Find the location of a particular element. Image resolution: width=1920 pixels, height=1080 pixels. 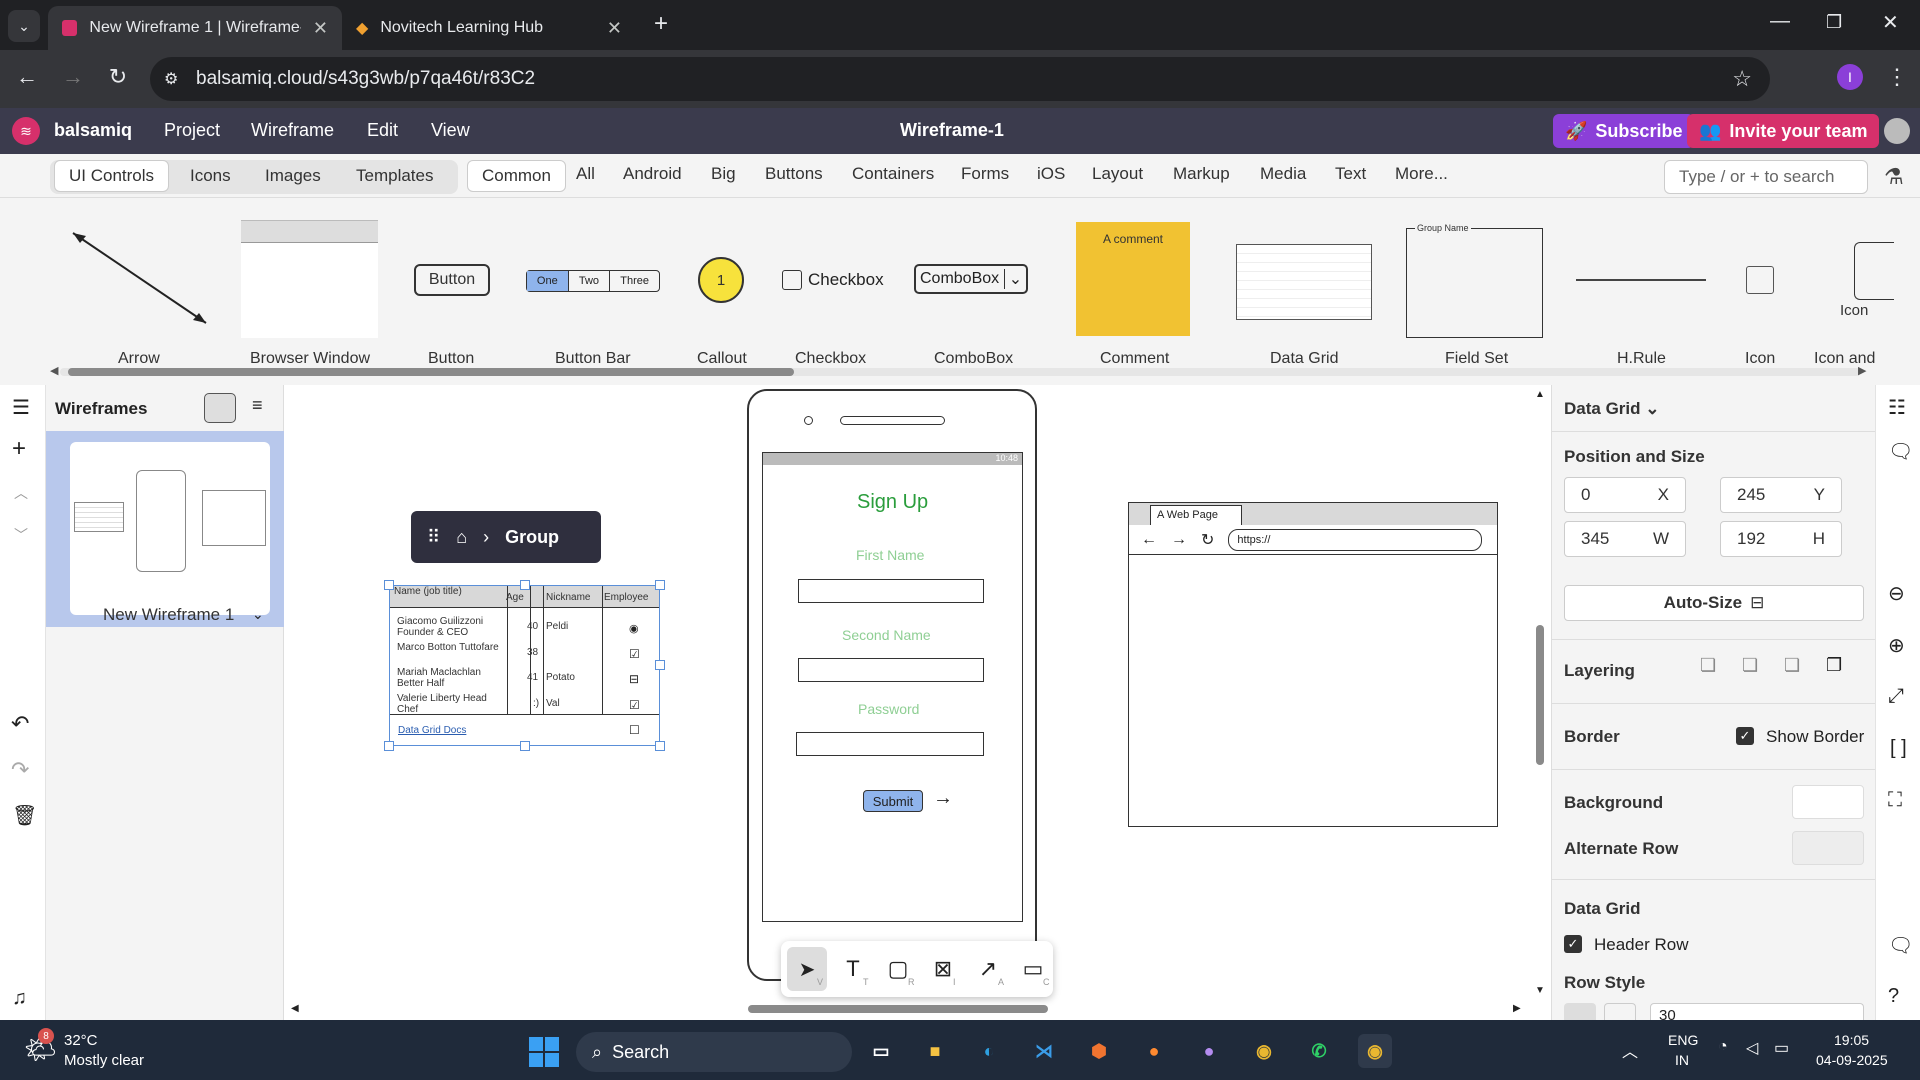

file-explorer-icon: ■ is located at coordinates (935, 1051).